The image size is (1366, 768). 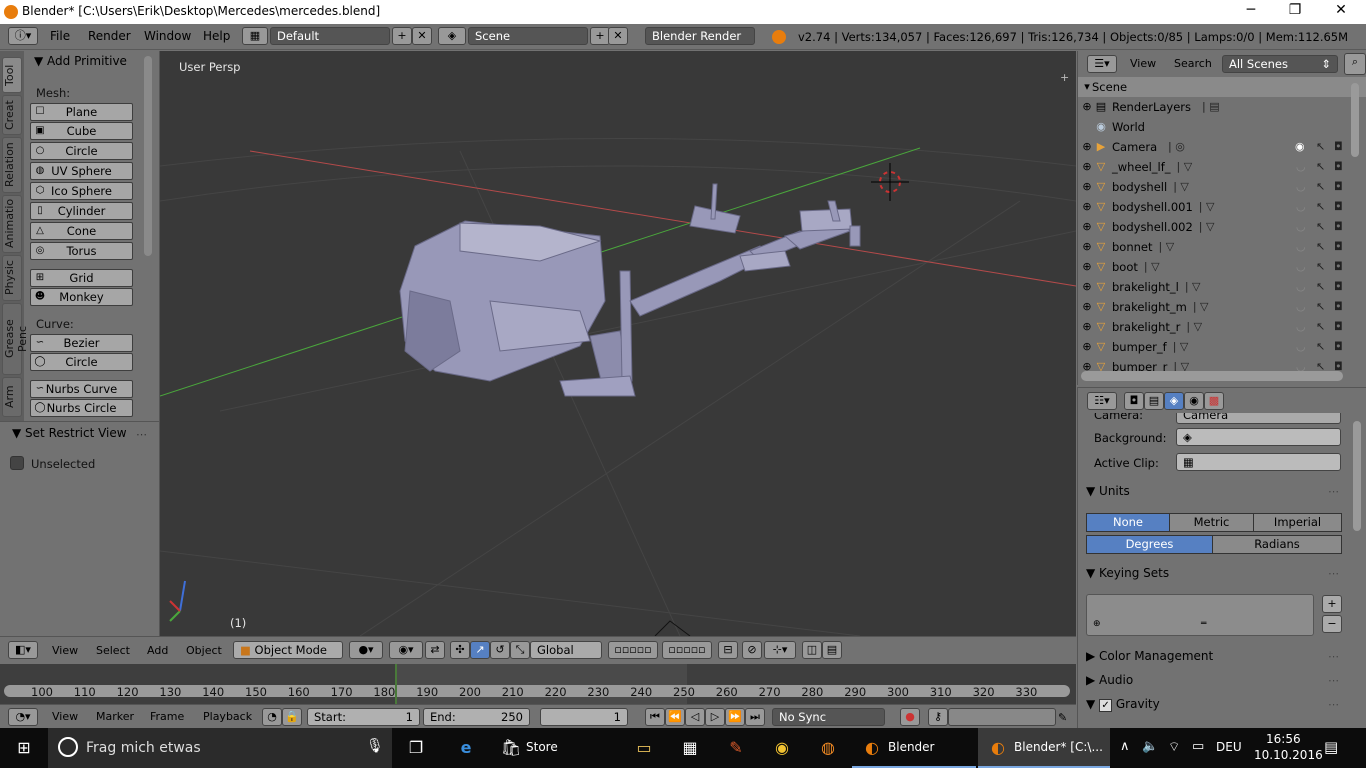 I want to click on outliner-row-object: ⊕ ▽ _wheel_lf_ ◡ ↖ ◘ | ▽, so click(x=1222, y=167).